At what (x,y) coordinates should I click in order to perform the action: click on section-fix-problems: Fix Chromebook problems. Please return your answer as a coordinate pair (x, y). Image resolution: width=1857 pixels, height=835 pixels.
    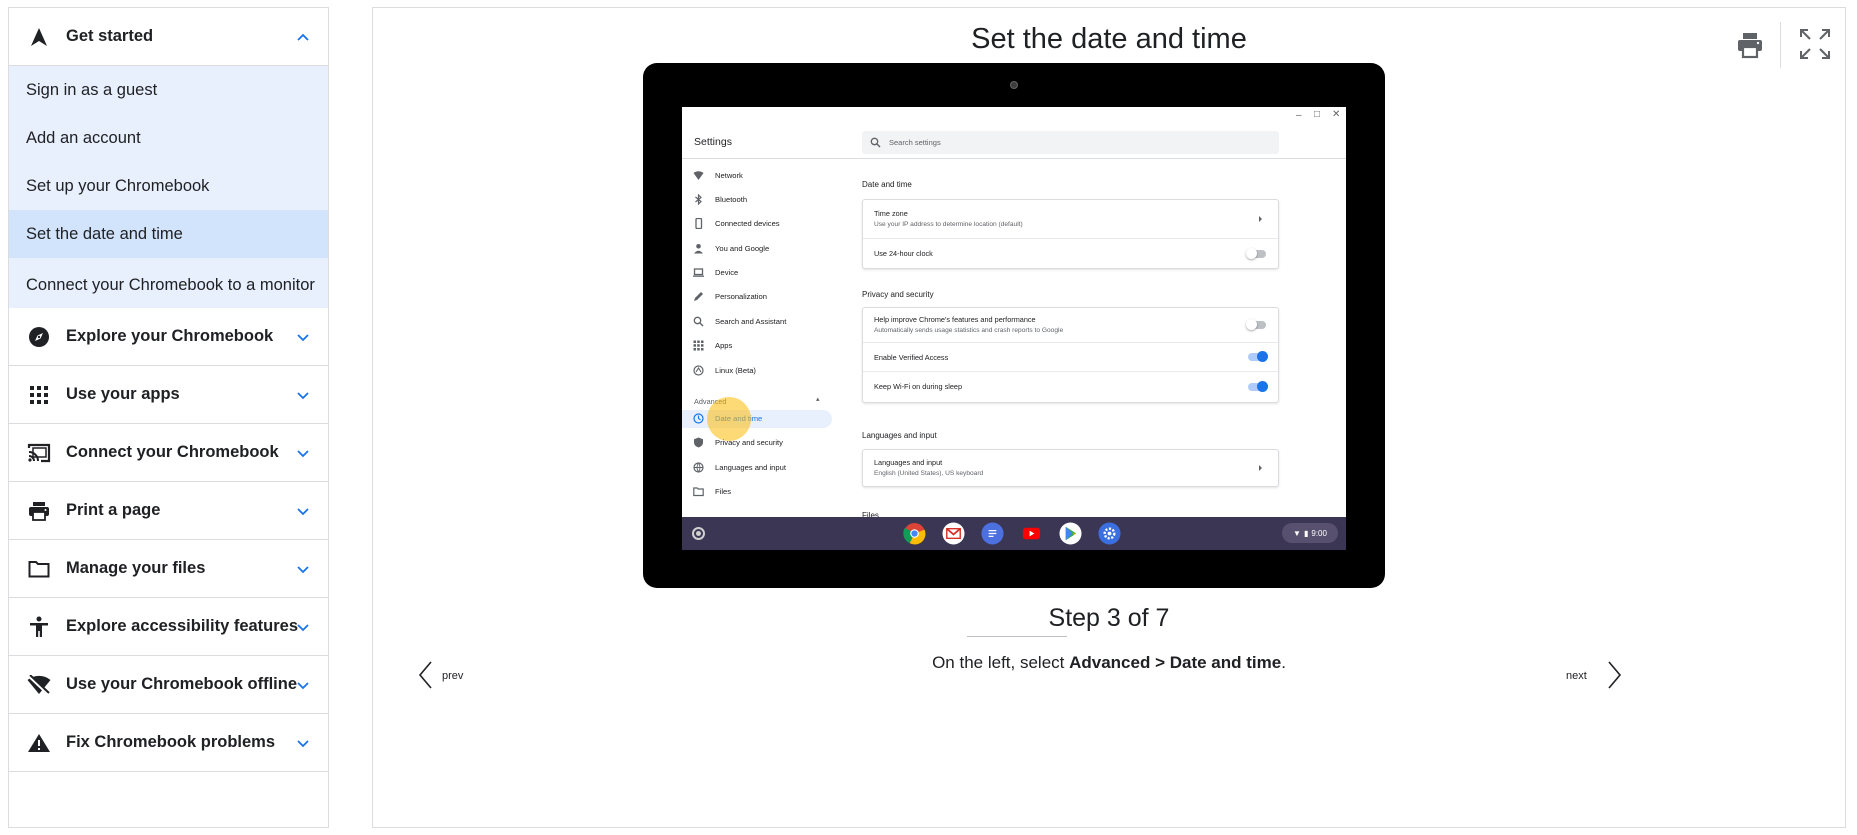
    Looking at the image, I should click on (168, 743).